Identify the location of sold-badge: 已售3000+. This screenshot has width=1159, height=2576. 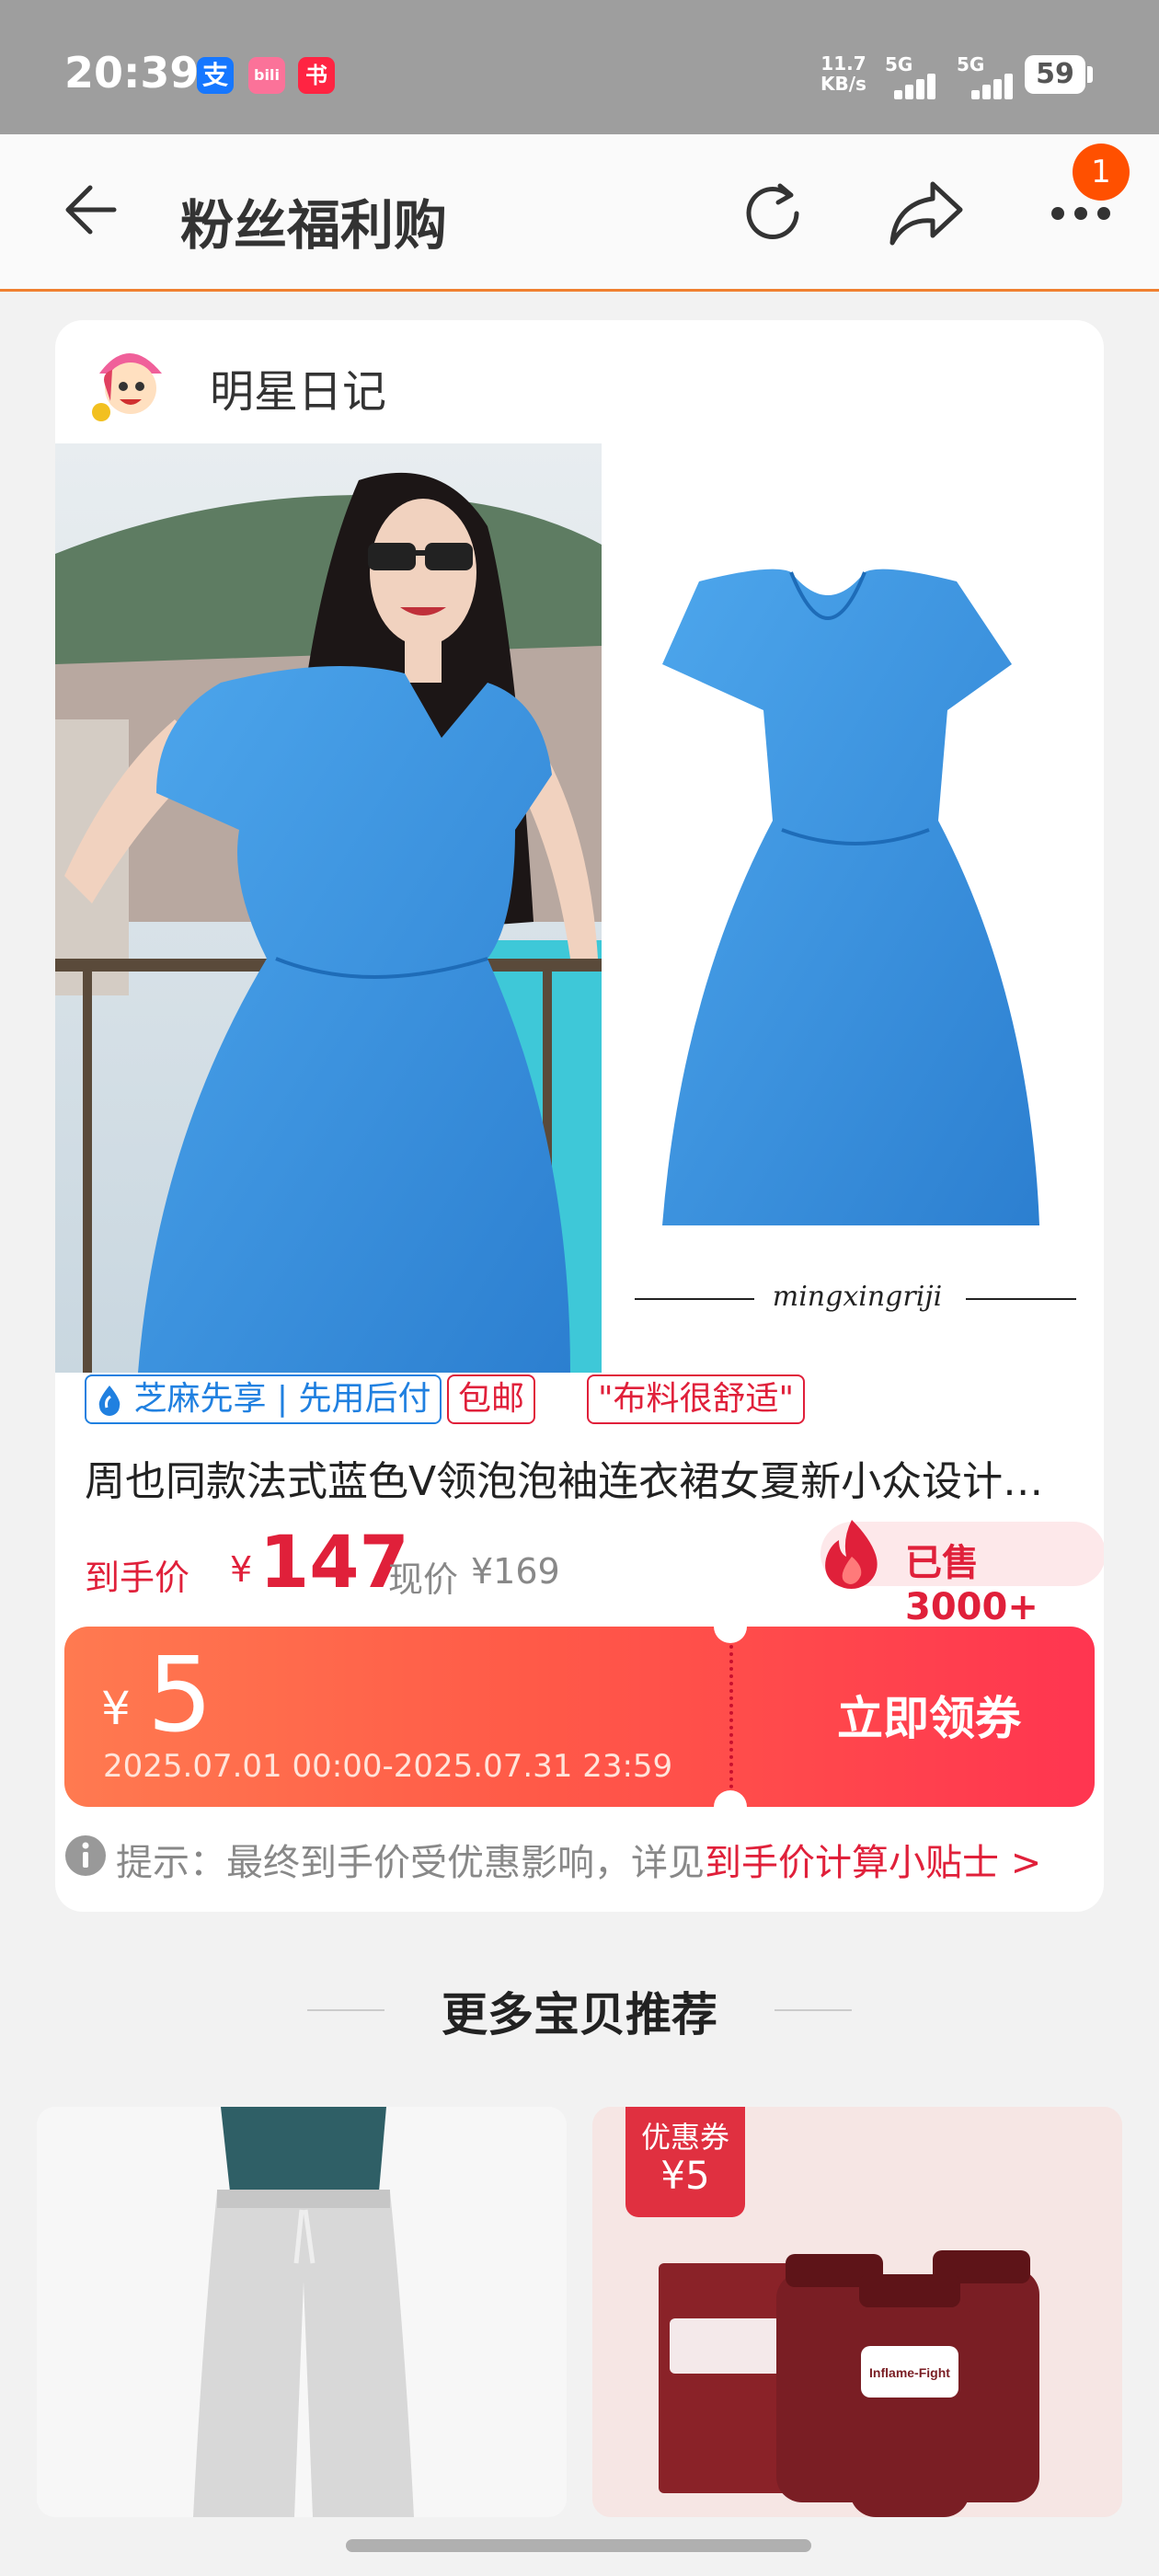
(962, 1574).